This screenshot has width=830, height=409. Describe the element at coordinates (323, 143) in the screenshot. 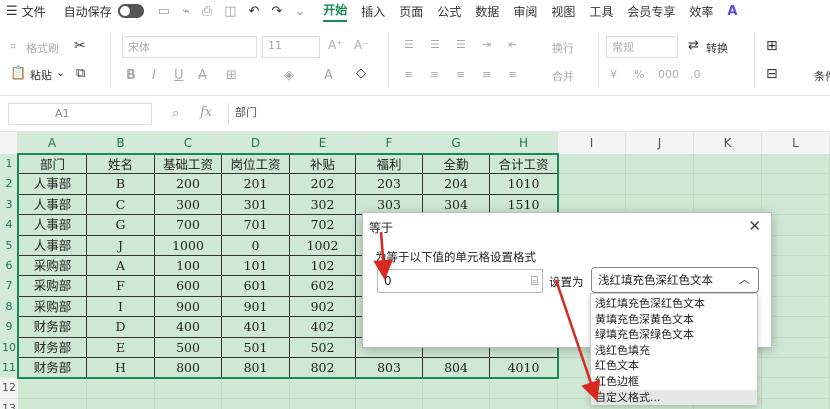

I see `column-header: E` at that location.